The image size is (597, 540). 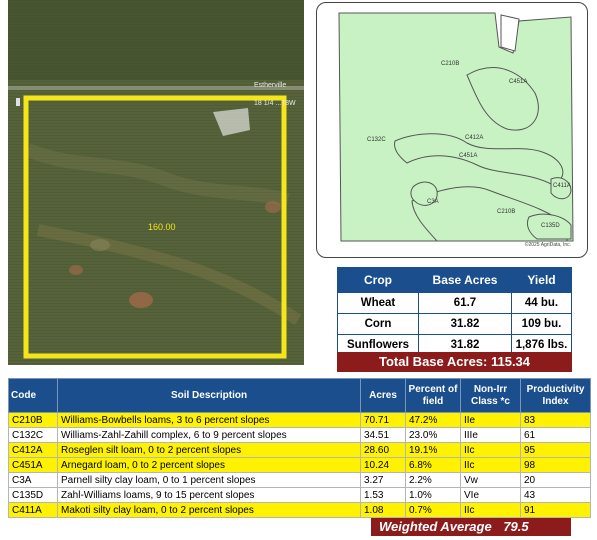 What do you see at coordinates (555, 510) in the screenshot?
I see `soil-productivity: 91` at bounding box center [555, 510].